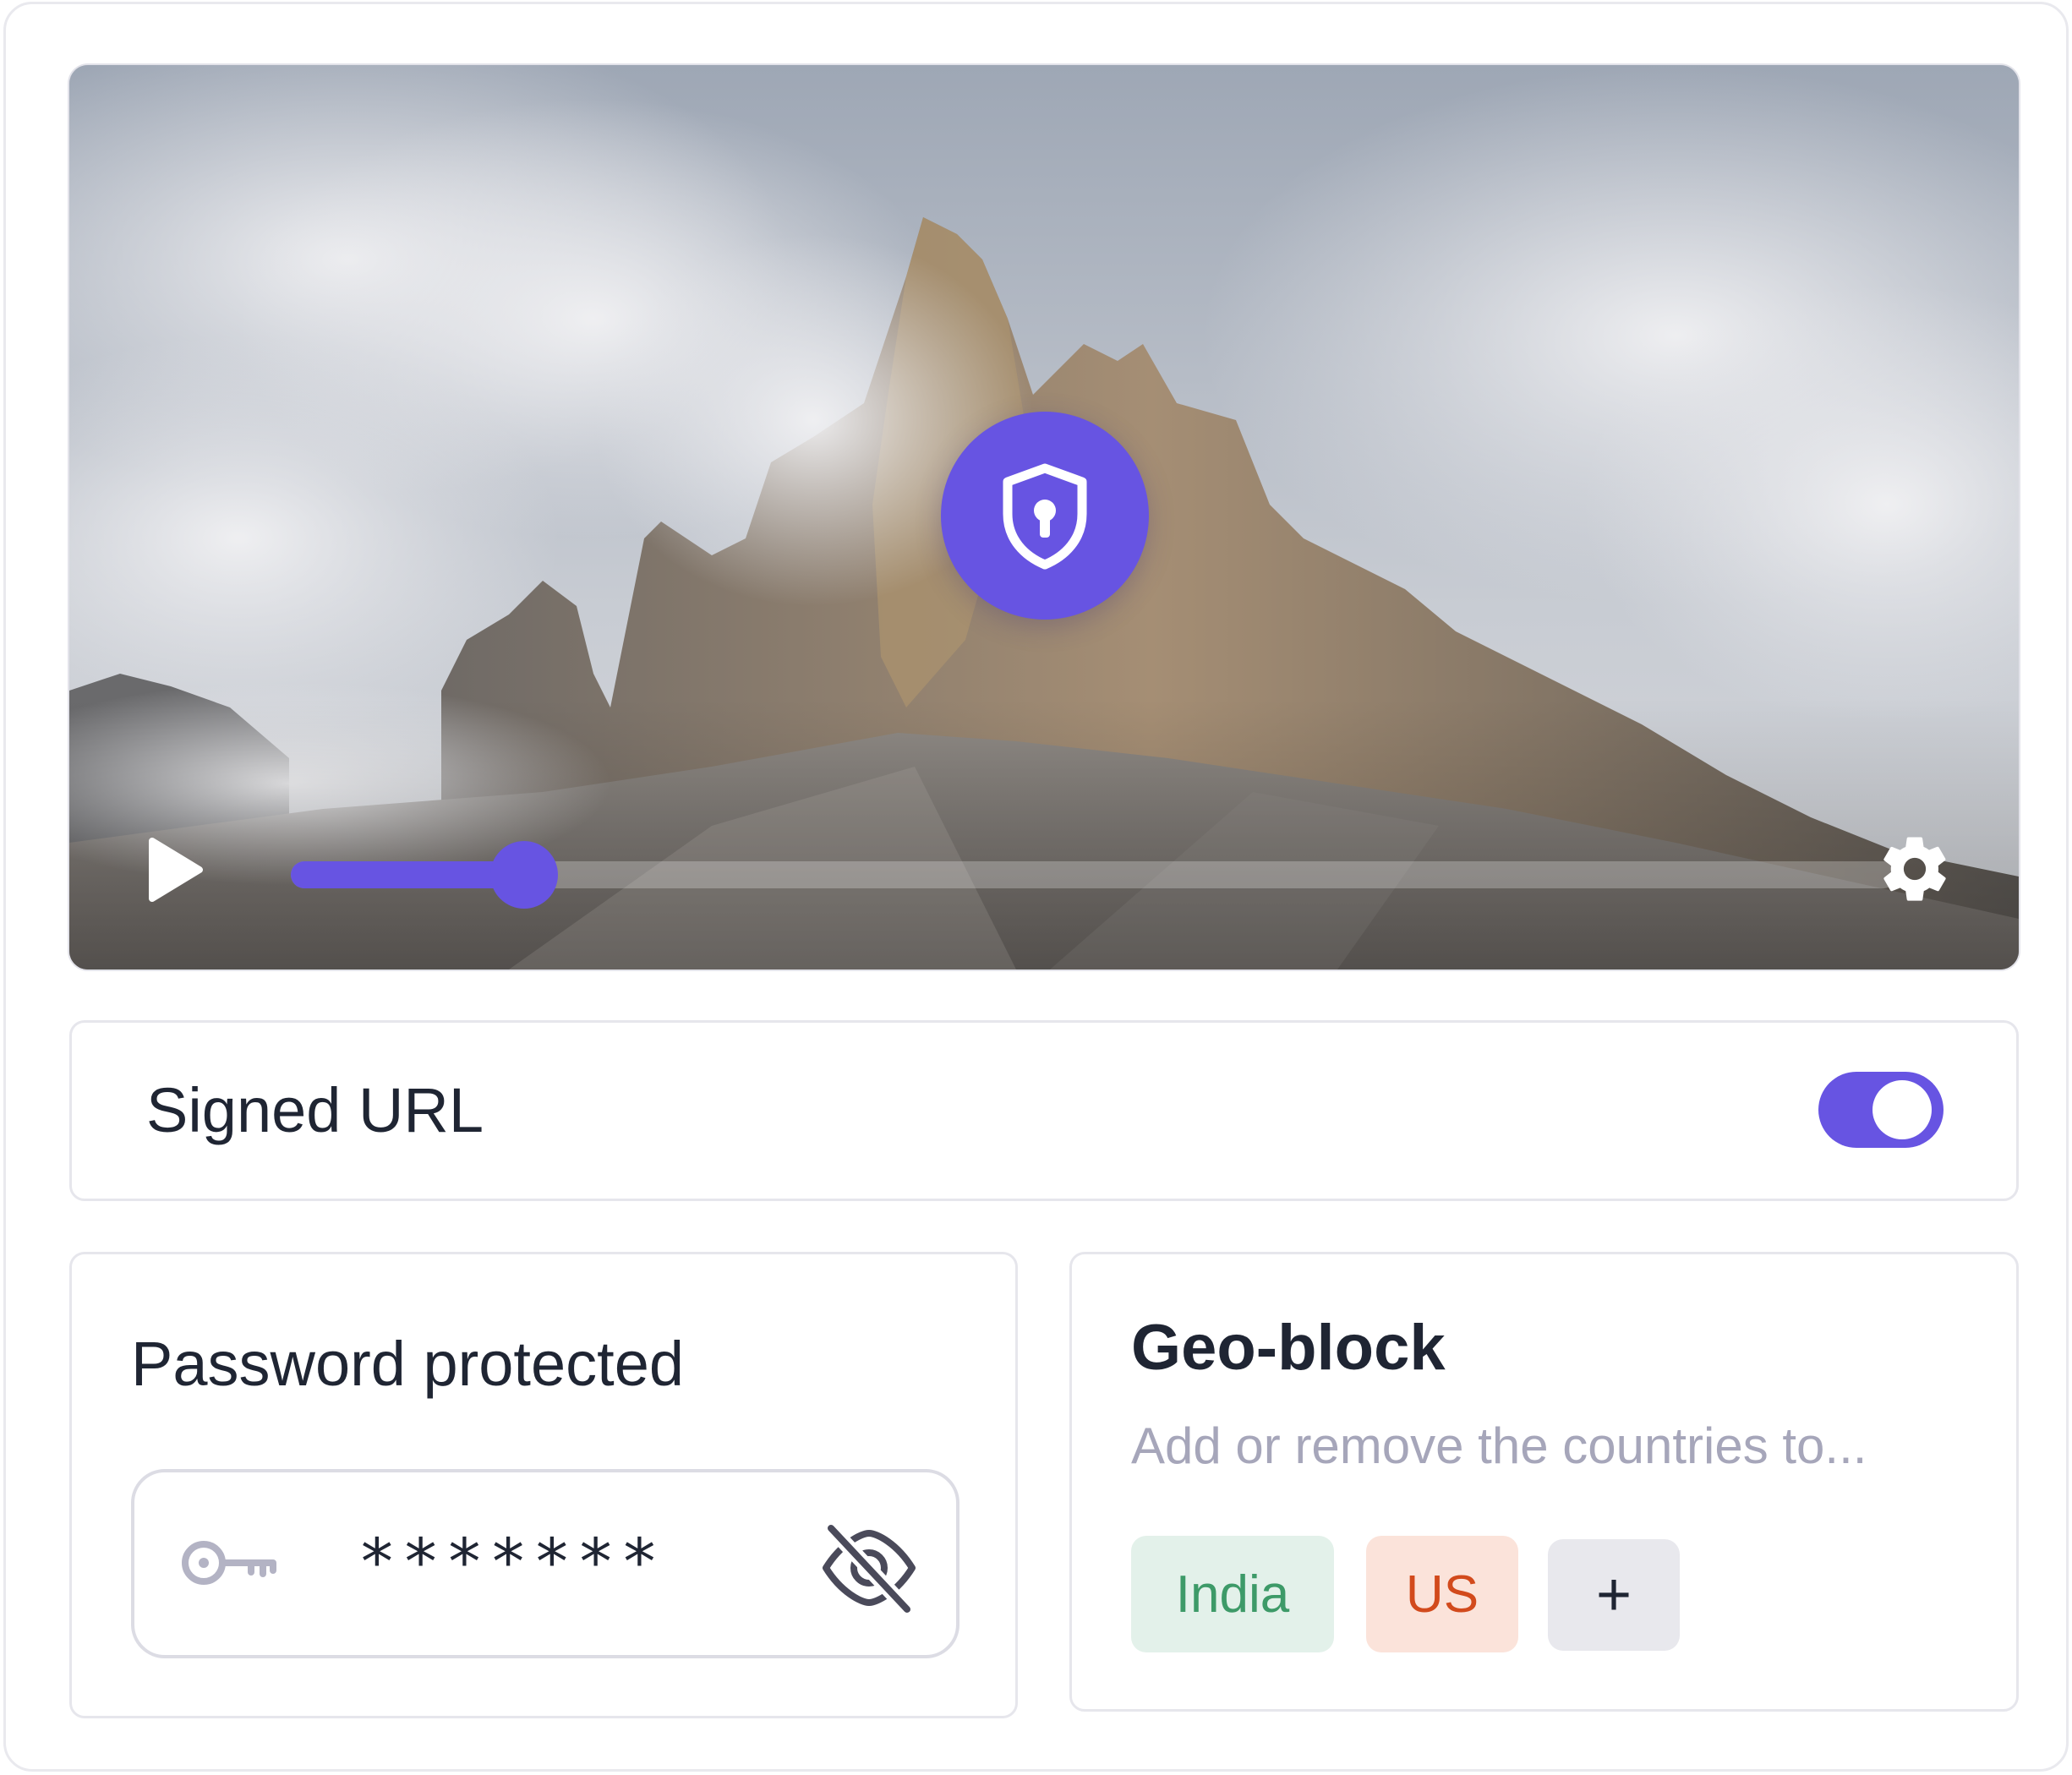 The image size is (2072, 1775). I want to click on country-chip-india: India, so click(1233, 1594).